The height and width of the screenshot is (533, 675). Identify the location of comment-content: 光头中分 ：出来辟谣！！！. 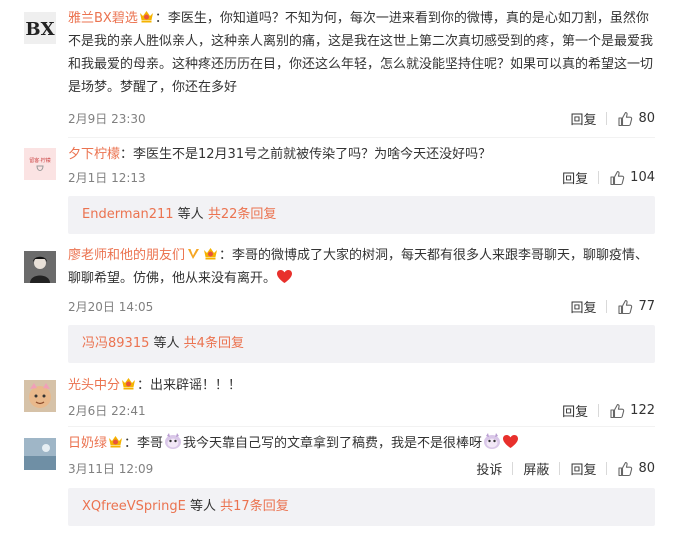
(361, 385).